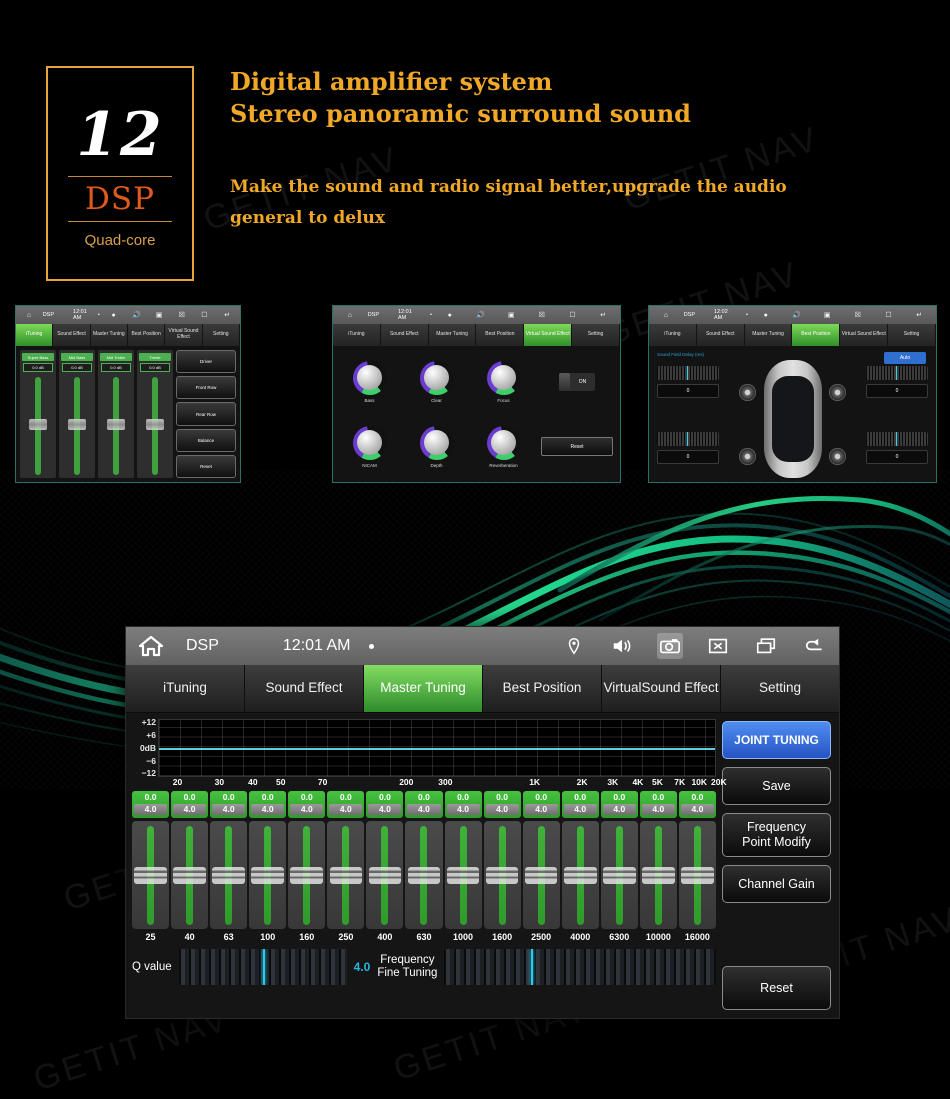  What do you see at coordinates (897, 448) in the screenshot?
I see `delay-control-rear-right: 0` at bounding box center [897, 448].